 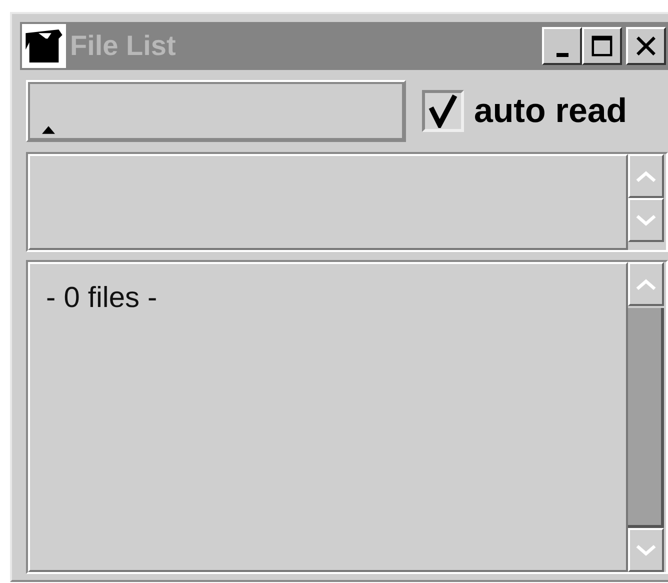 What do you see at coordinates (44, 46) in the screenshot?
I see `app-icon` at bounding box center [44, 46].